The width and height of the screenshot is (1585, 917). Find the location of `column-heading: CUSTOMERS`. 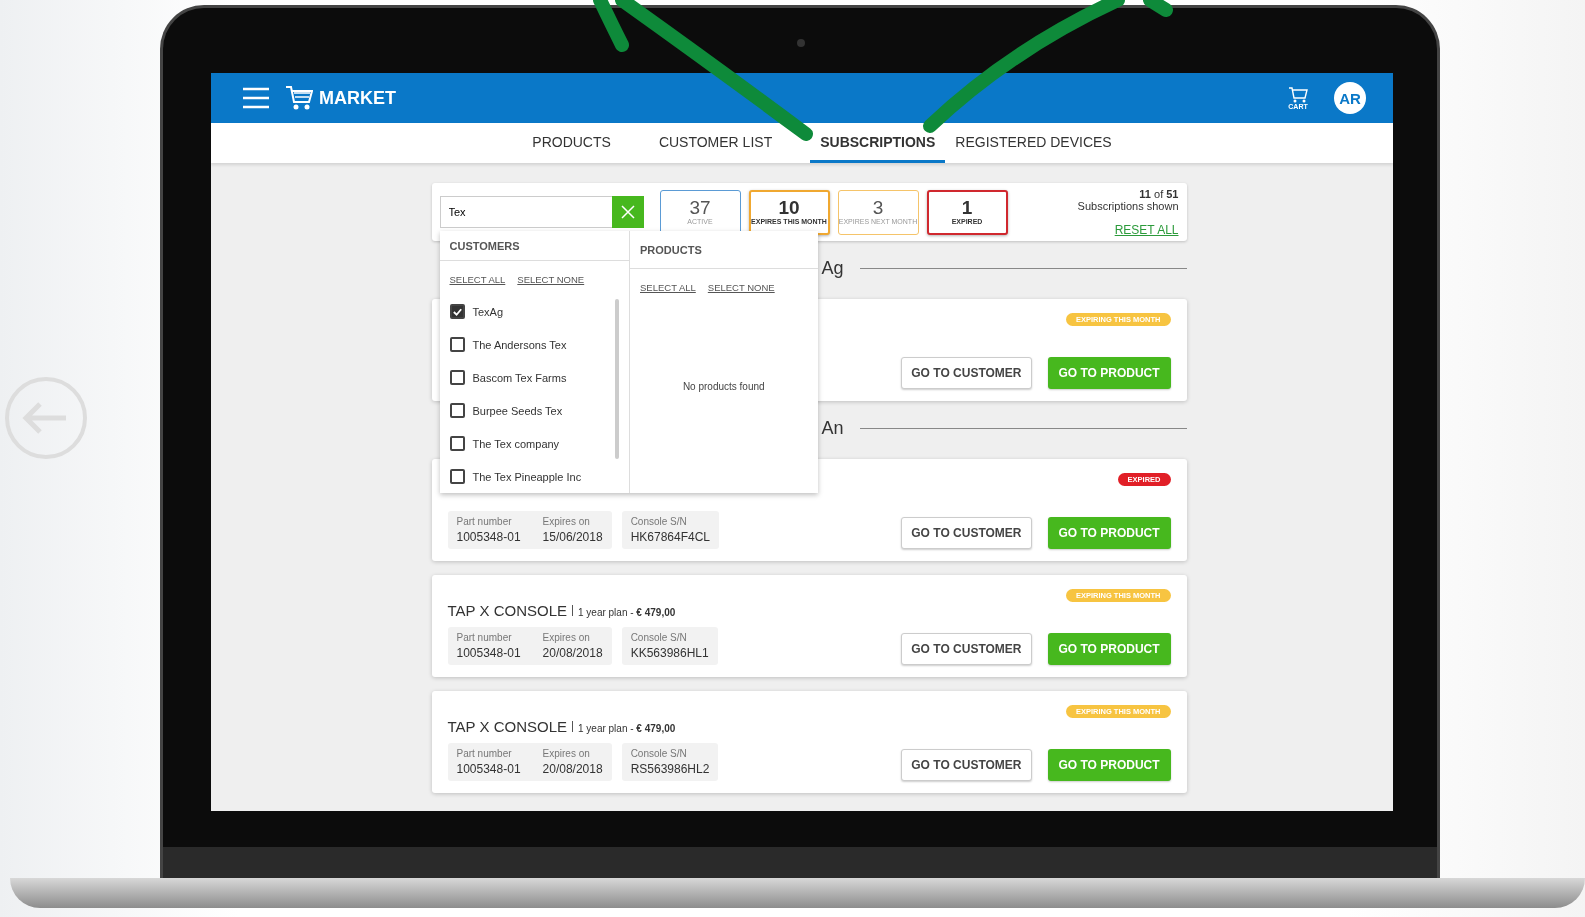

column-heading: CUSTOMERS is located at coordinates (534, 246).